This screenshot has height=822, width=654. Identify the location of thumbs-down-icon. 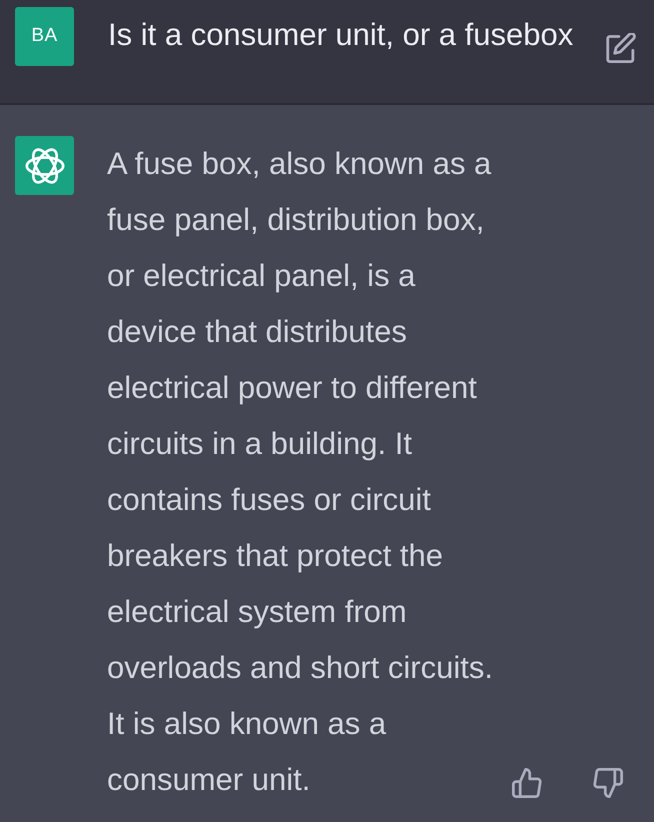
(608, 783).